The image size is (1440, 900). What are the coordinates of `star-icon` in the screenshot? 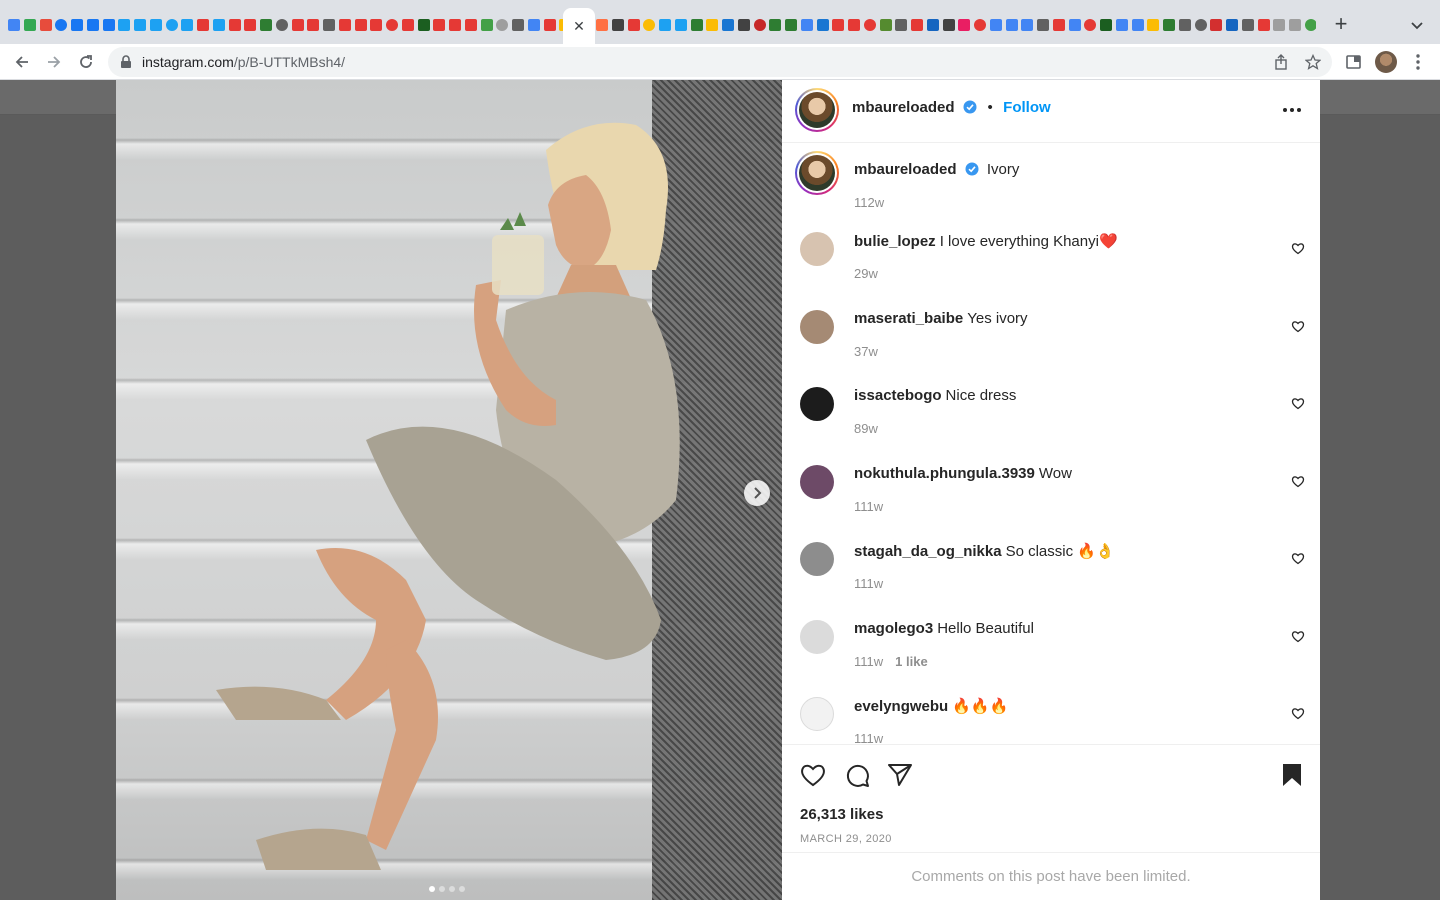 It's located at (1313, 62).